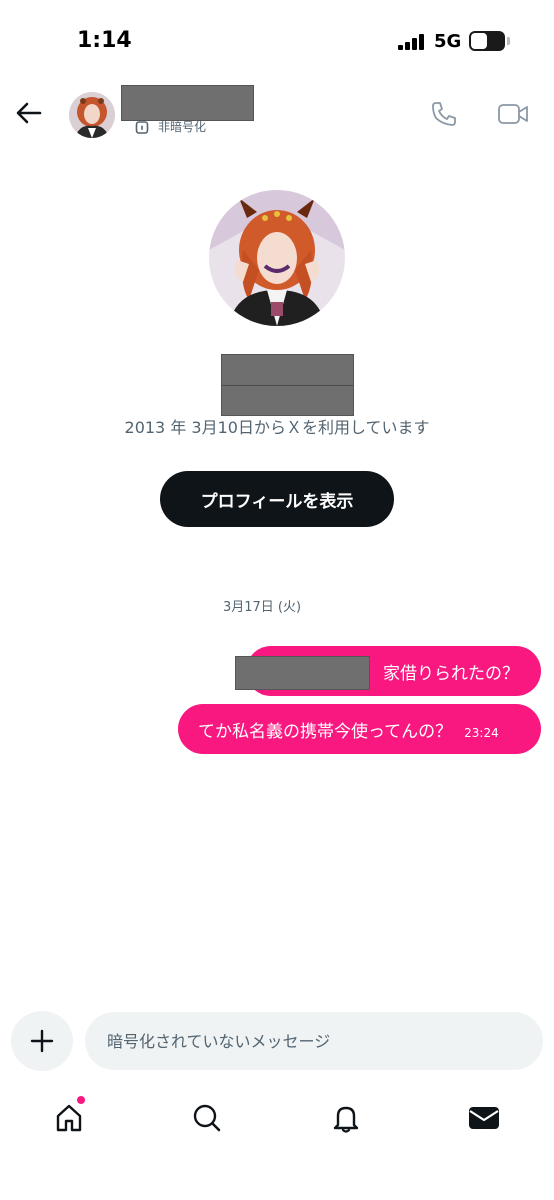  Describe the element at coordinates (412, 42) in the screenshot. I see `signal-icon` at that location.